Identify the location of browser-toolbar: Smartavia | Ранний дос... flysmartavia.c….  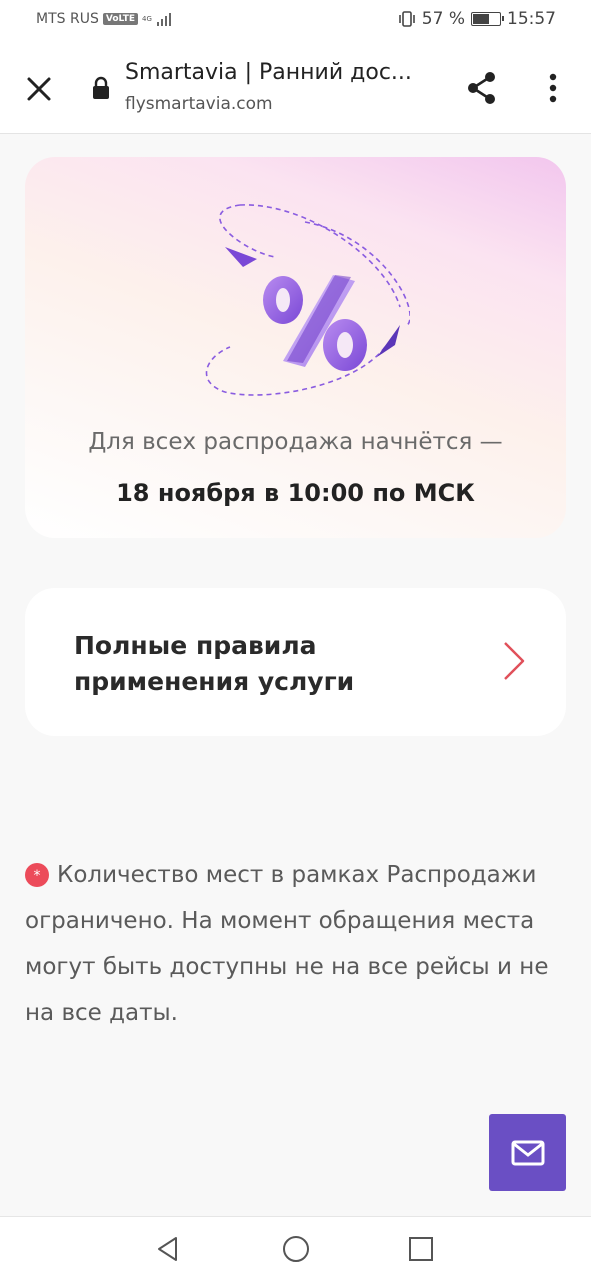
(295, 88).